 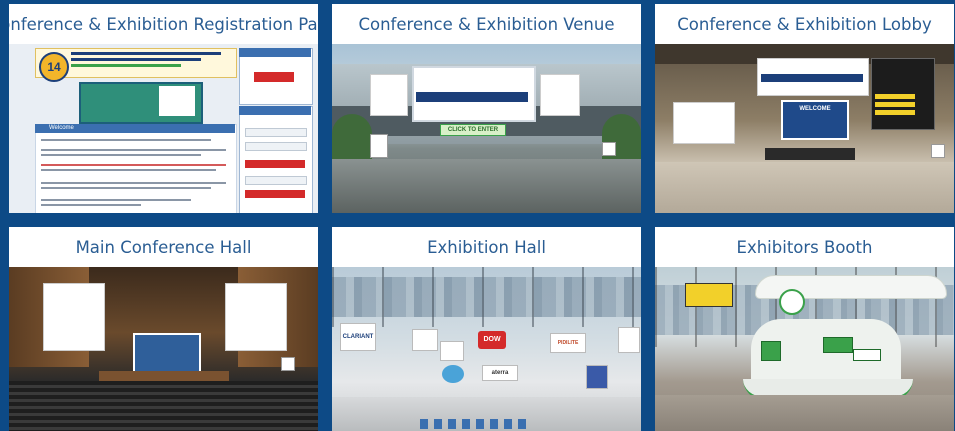 I want to click on booth-label: DOW, so click(x=492, y=339).